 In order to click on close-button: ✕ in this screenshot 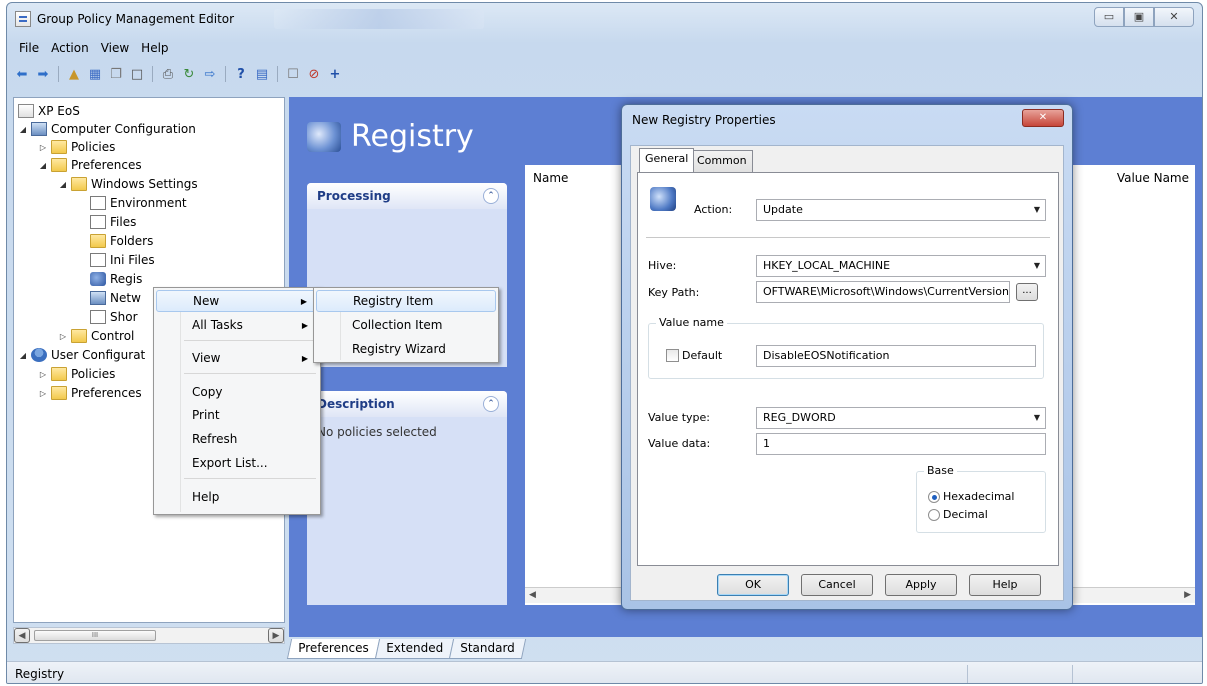, I will do `click(1174, 17)`.